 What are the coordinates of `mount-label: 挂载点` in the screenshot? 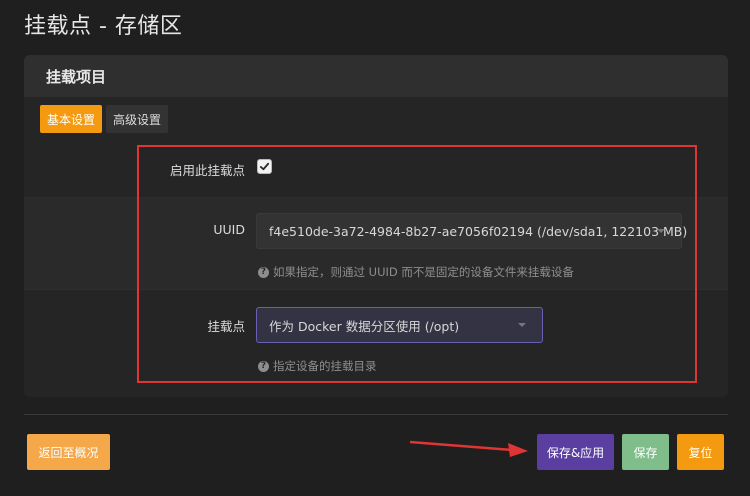 It's located at (226, 326).